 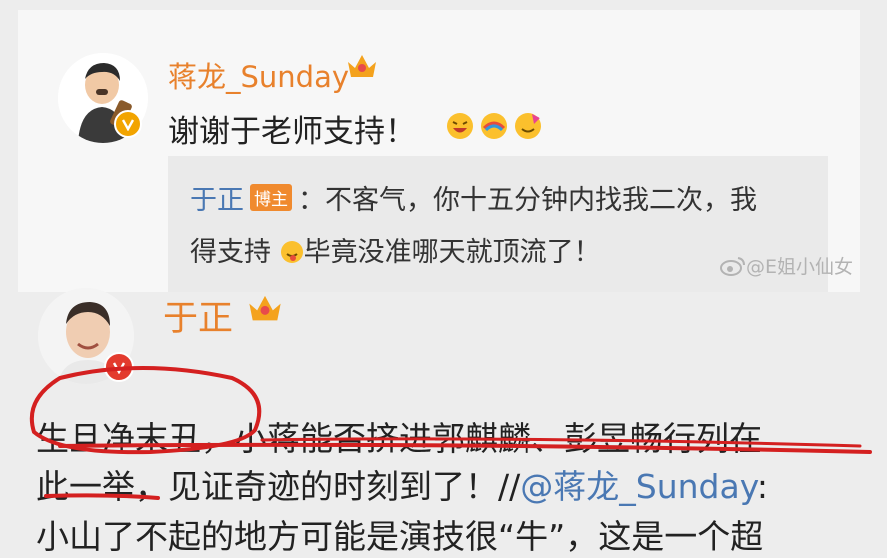 I want to click on quote-line-1: 于正 博主 ：不客气，你十五分钟内找我二次，我, so click(x=473, y=197).